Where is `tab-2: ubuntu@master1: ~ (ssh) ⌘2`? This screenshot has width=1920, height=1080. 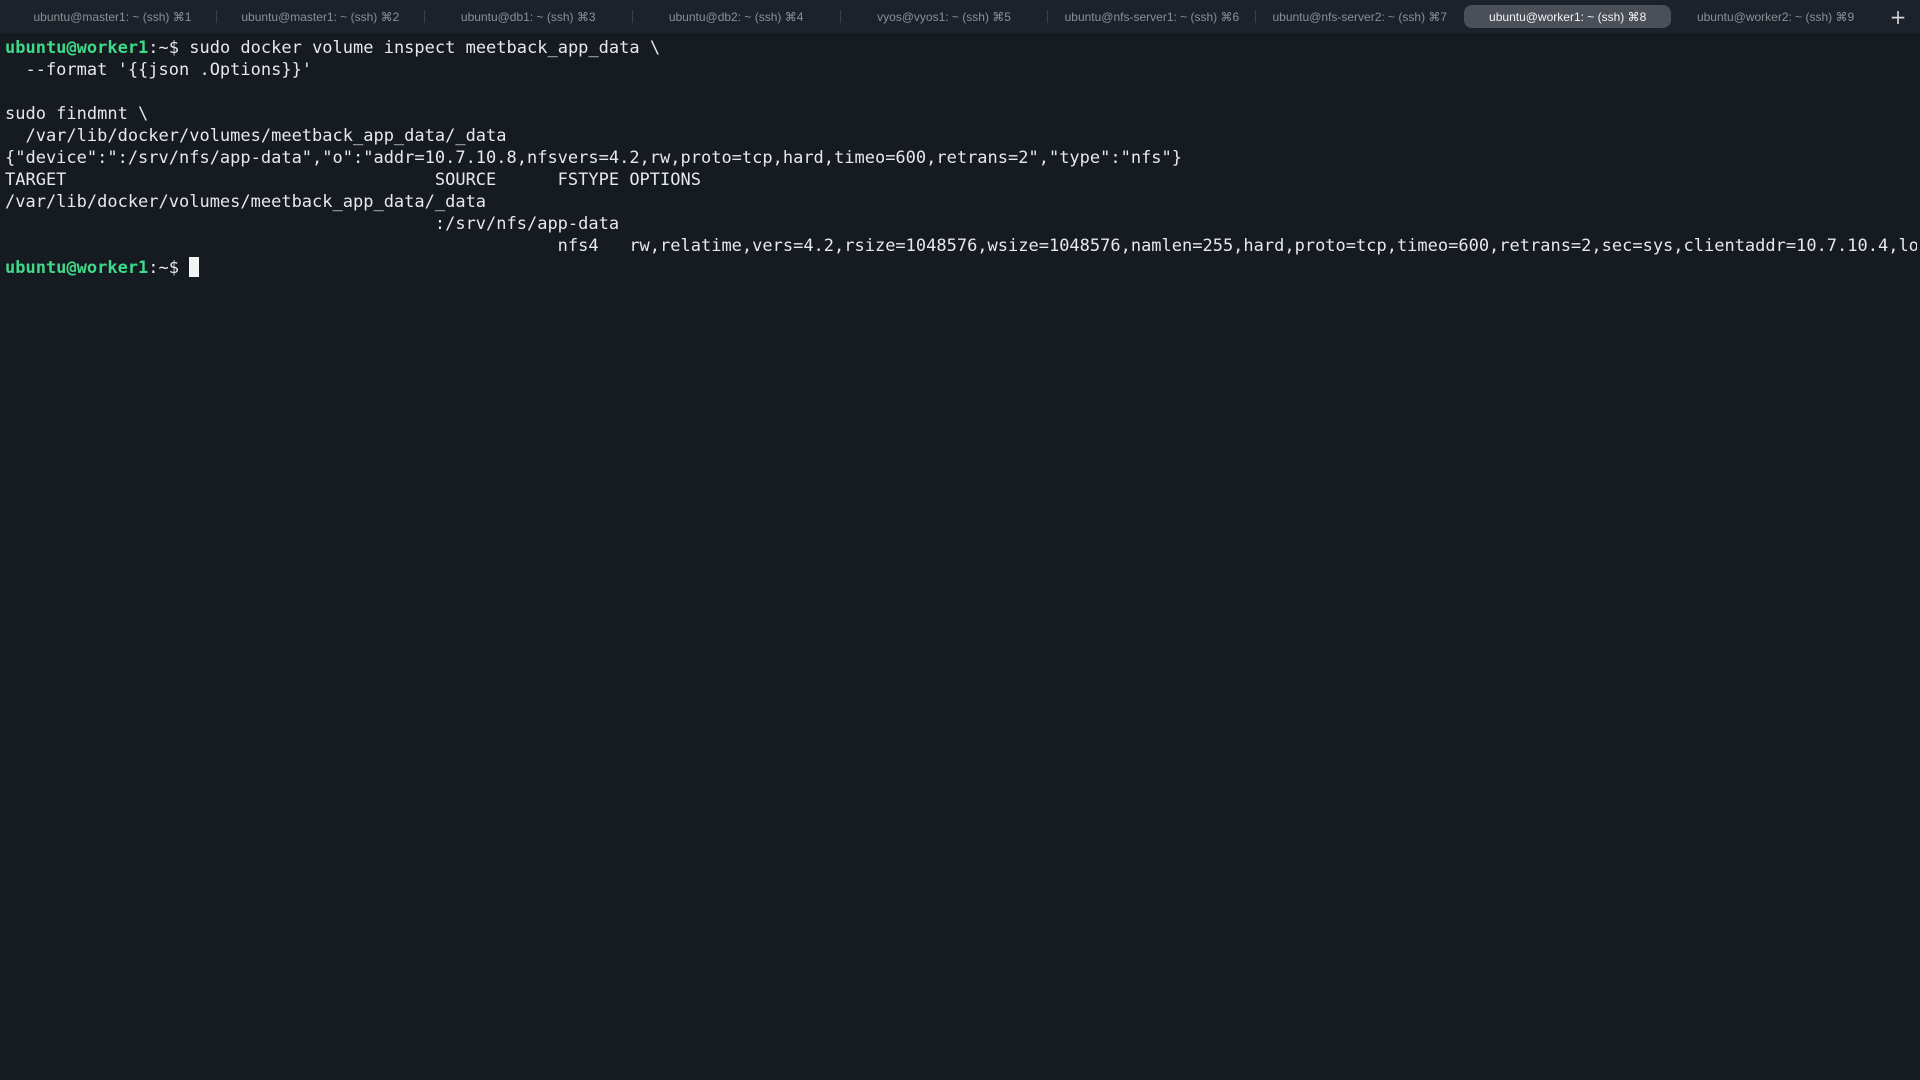 tab-2: ubuntu@master1: ~ (ssh) ⌘2 is located at coordinates (321, 16).